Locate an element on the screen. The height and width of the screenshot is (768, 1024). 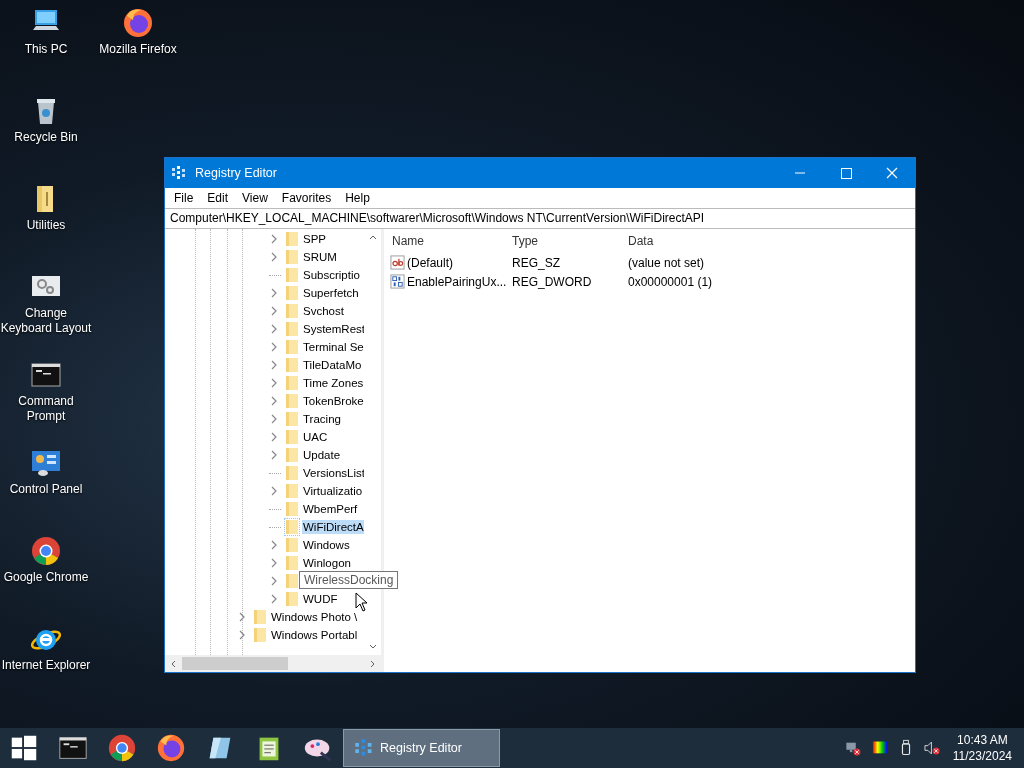
menu-item: File is located at coordinates (184, 198).